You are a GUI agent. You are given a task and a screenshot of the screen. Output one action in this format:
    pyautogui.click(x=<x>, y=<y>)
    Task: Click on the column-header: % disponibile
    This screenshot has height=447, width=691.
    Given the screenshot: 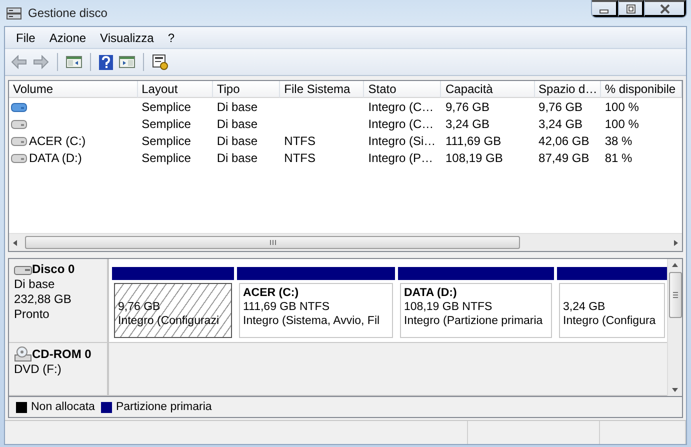 What is the action you would take?
    pyautogui.click(x=641, y=89)
    